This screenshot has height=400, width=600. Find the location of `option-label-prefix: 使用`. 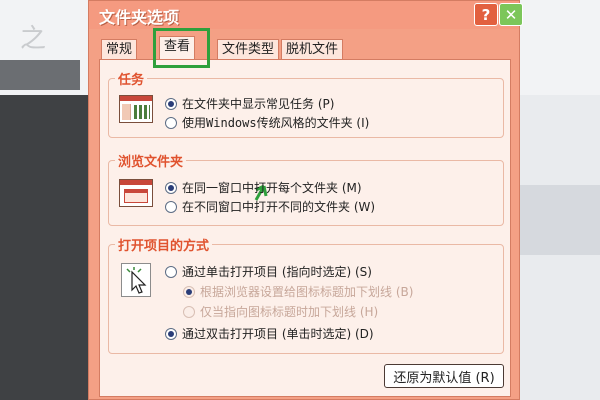

option-label-prefix: 使用 is located at coordinates (194, 123).